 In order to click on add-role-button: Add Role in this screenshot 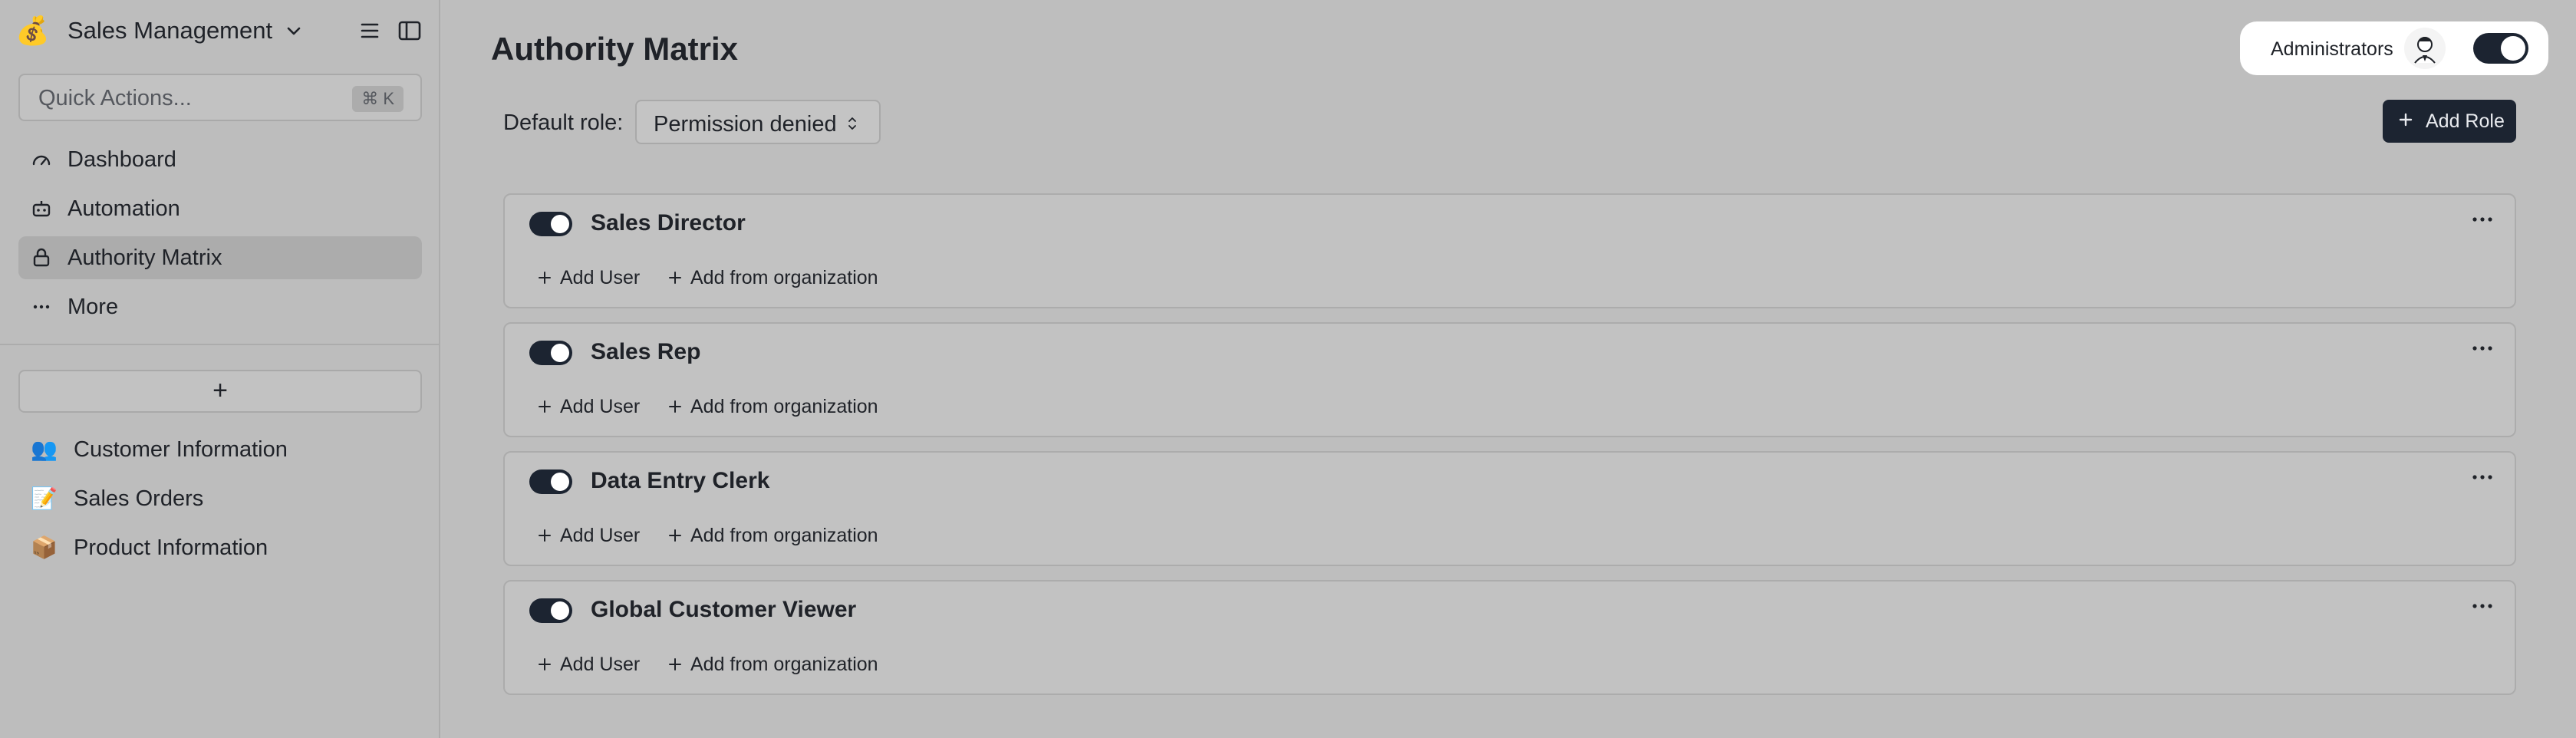, I will do `click(2449, 122)`.